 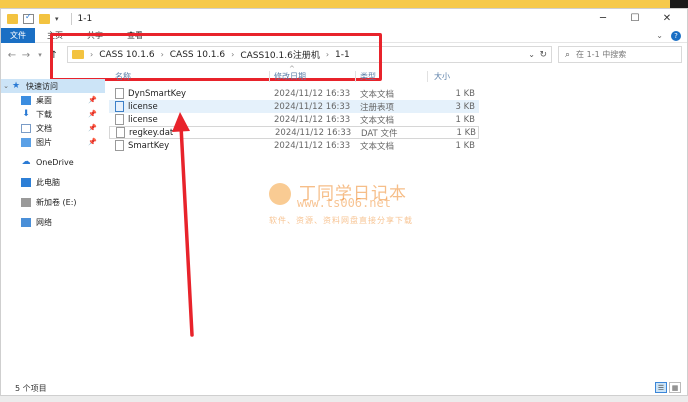 I want to click on file-name: DynSmartKey, so click(x=157, y=93).